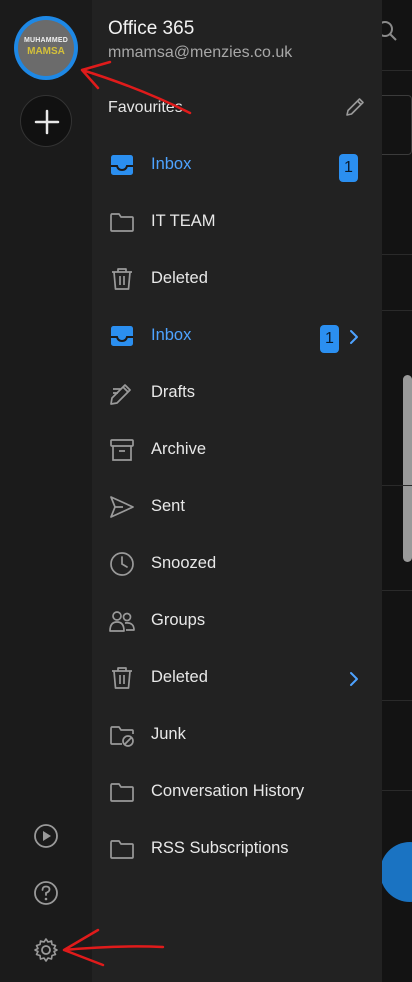 This screenshot has height=982, width=412. Describe the element at coordinates (145, 107) in the screenshot. I see `favourites-label: Favourites` at that location.